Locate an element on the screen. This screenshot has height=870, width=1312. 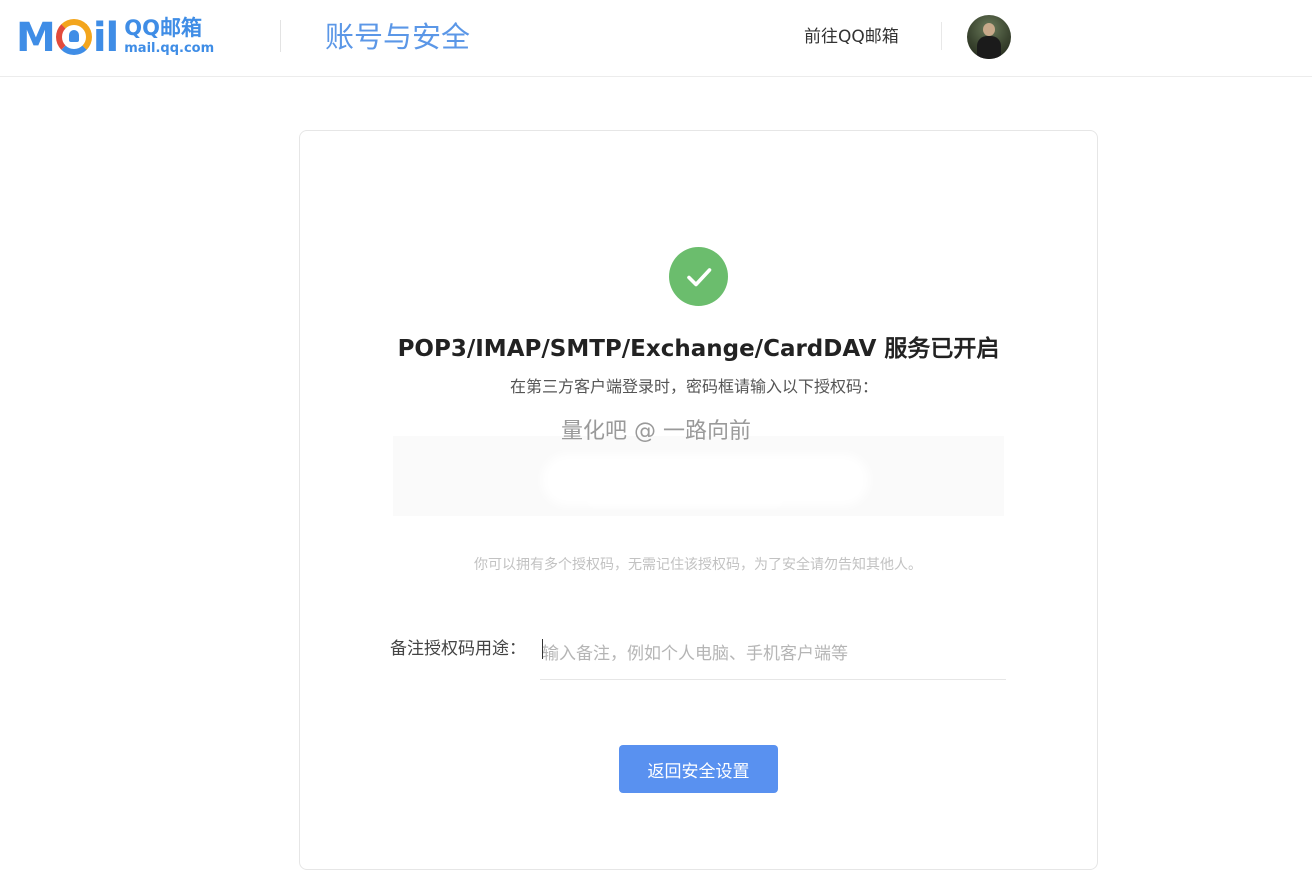
qq-mail-logo: M i l QQ邮箱 mail.qq.com is located at coordinates (115, 36).